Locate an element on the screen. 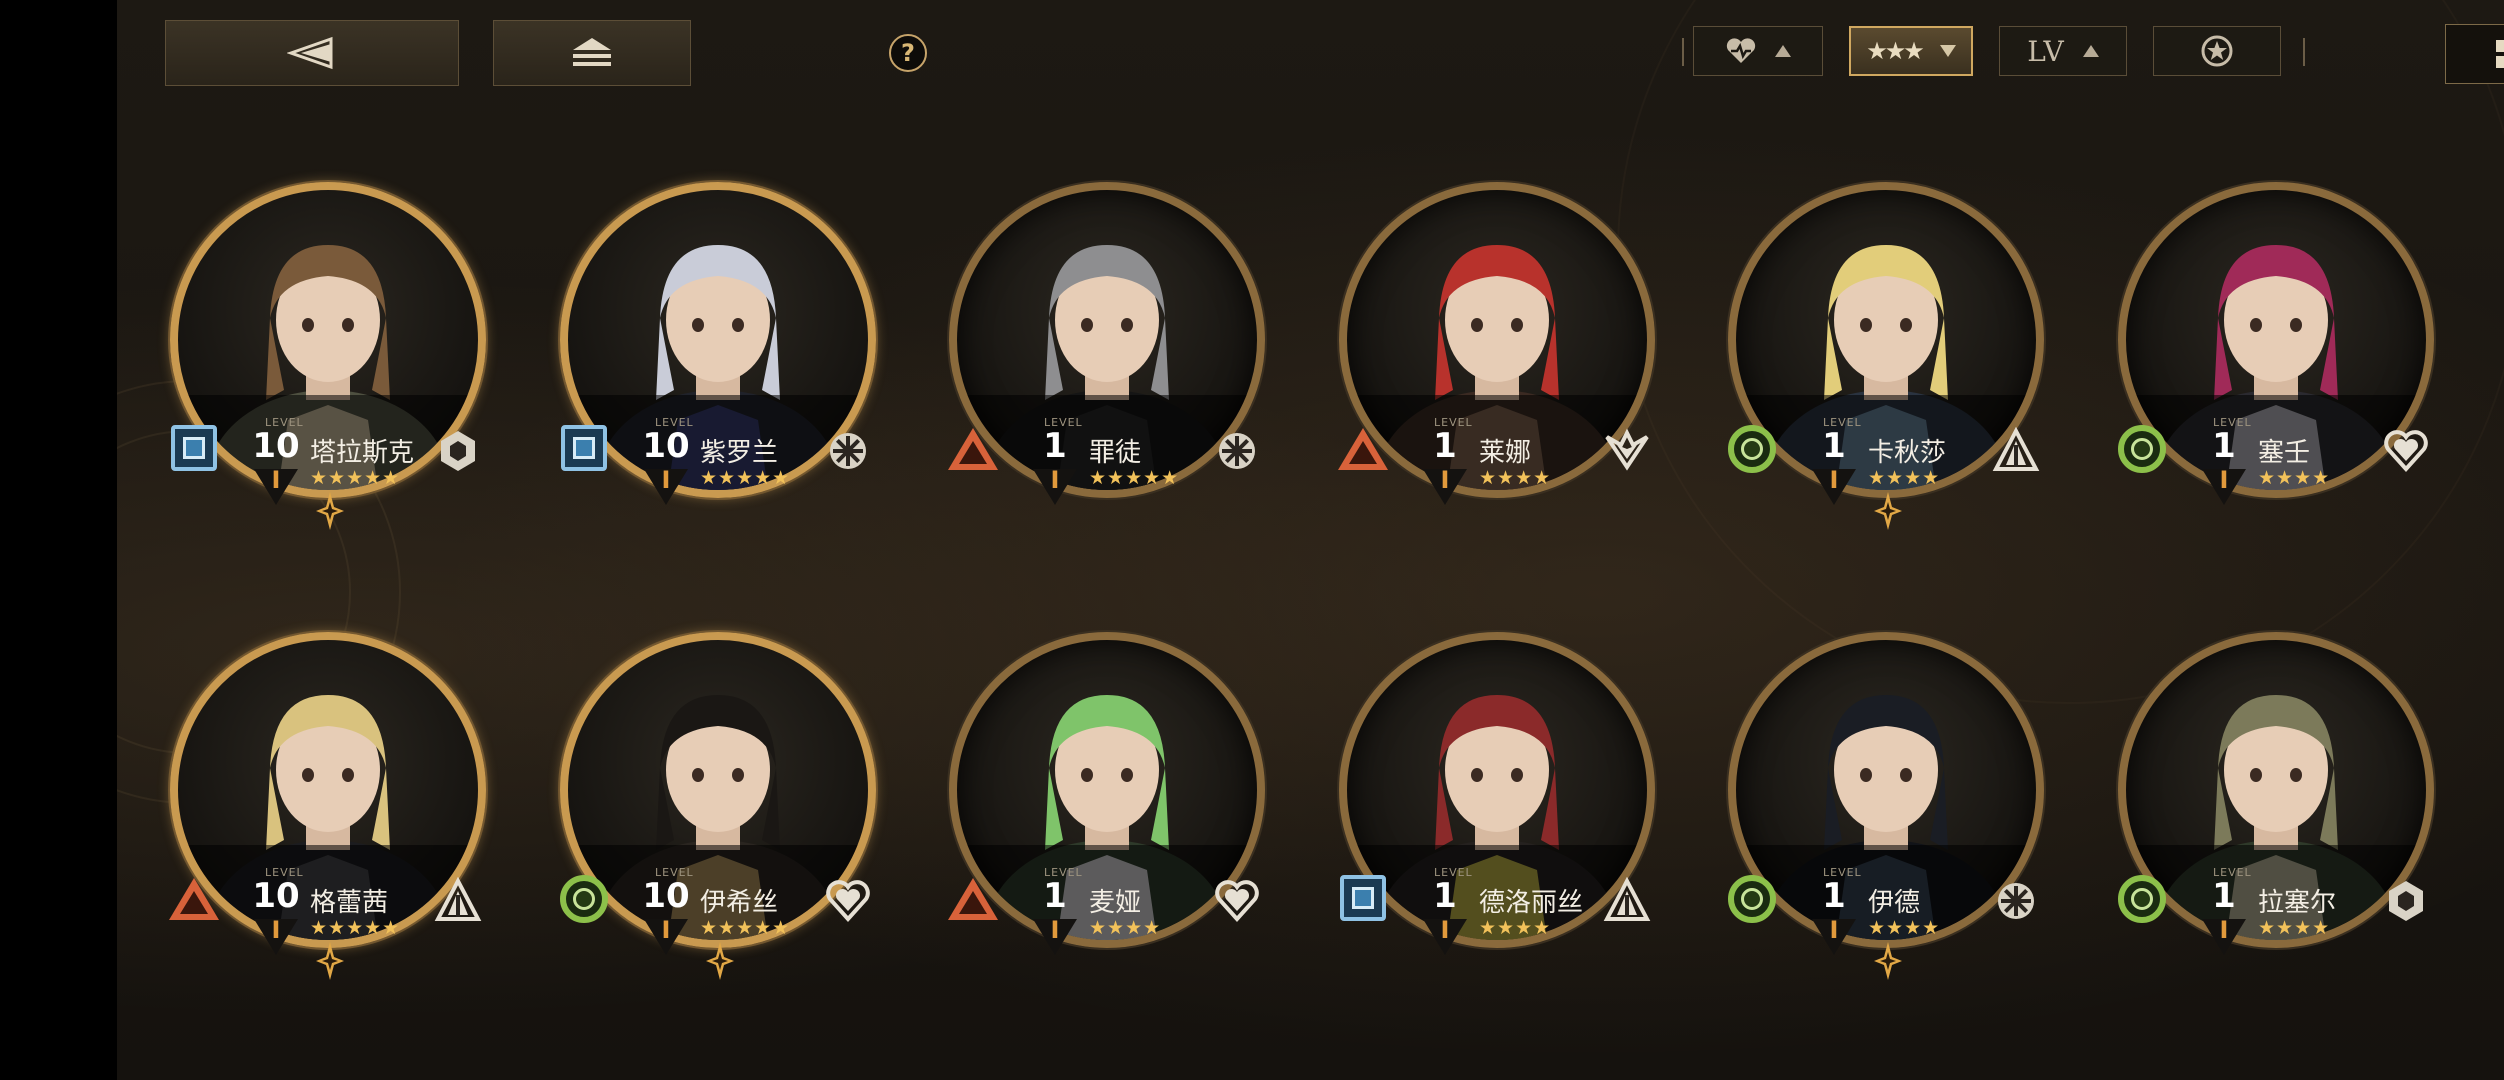  home-button is located at coordinates (592, 53).